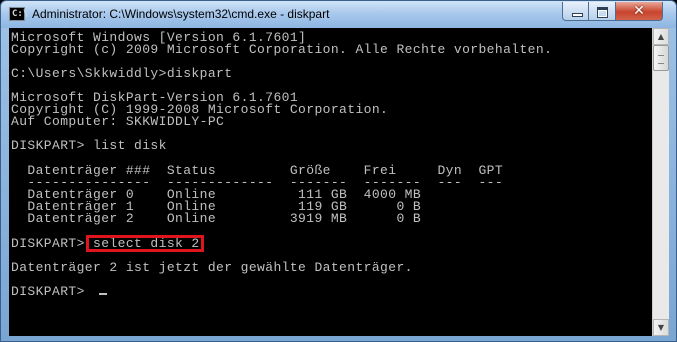 The height and width of the screenshot is (342, 677). What do you see at coordinates (661, 327) in the screenshot?
I see `scroll-down-arrow-icon: ▼` at bounding box center [661, 327].